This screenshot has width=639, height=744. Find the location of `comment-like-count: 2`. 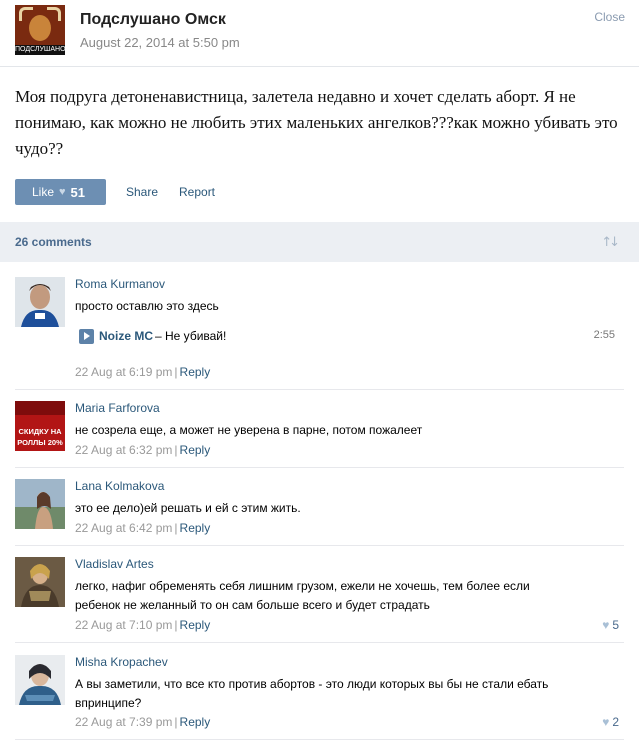

comment-like-count: 2 is located at coordinates (615, 722).